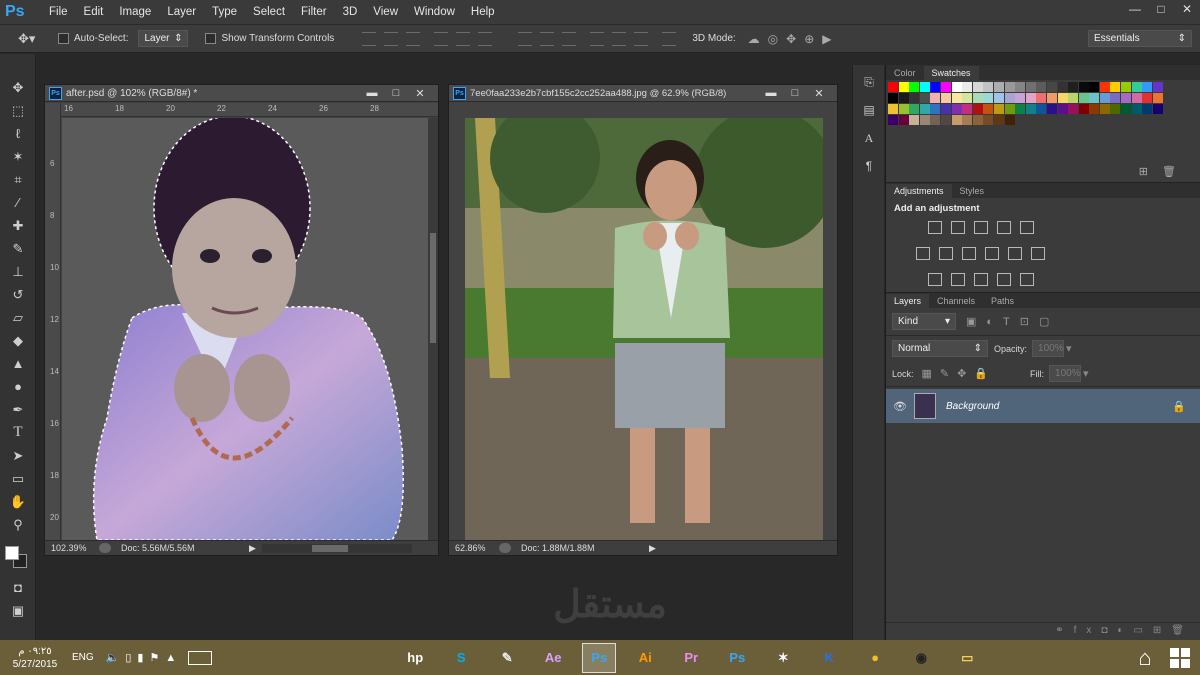 This screenshot has width=1200, height=675. Describe the element at coordinates (441, 38) in the screenshot. I see `align-left-icon` at that location.